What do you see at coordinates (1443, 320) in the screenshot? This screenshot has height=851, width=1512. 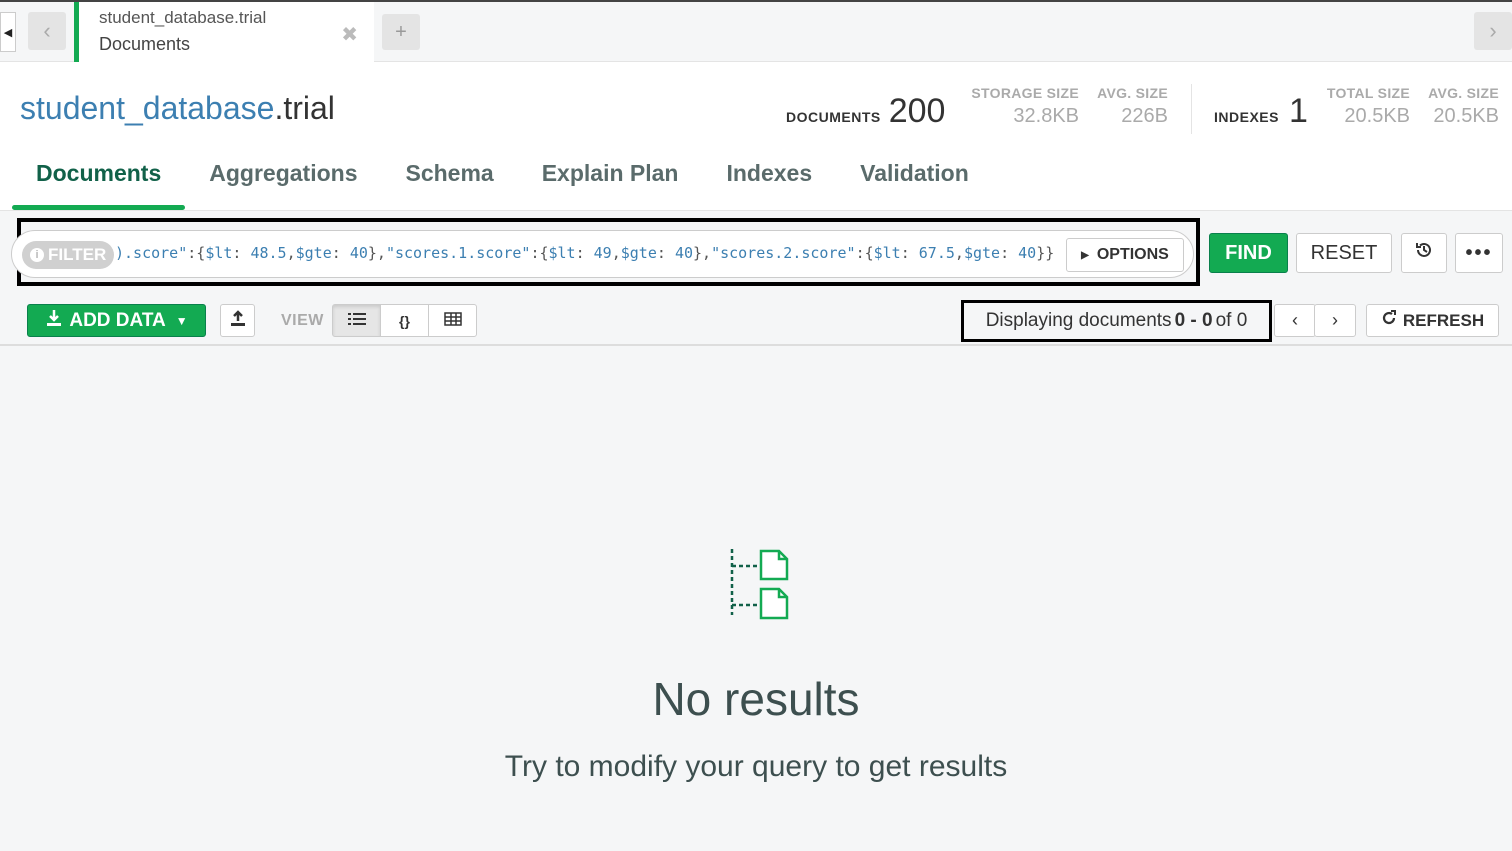 I see `refresh-label: REFRESH` at bounding box center [1443, 320].